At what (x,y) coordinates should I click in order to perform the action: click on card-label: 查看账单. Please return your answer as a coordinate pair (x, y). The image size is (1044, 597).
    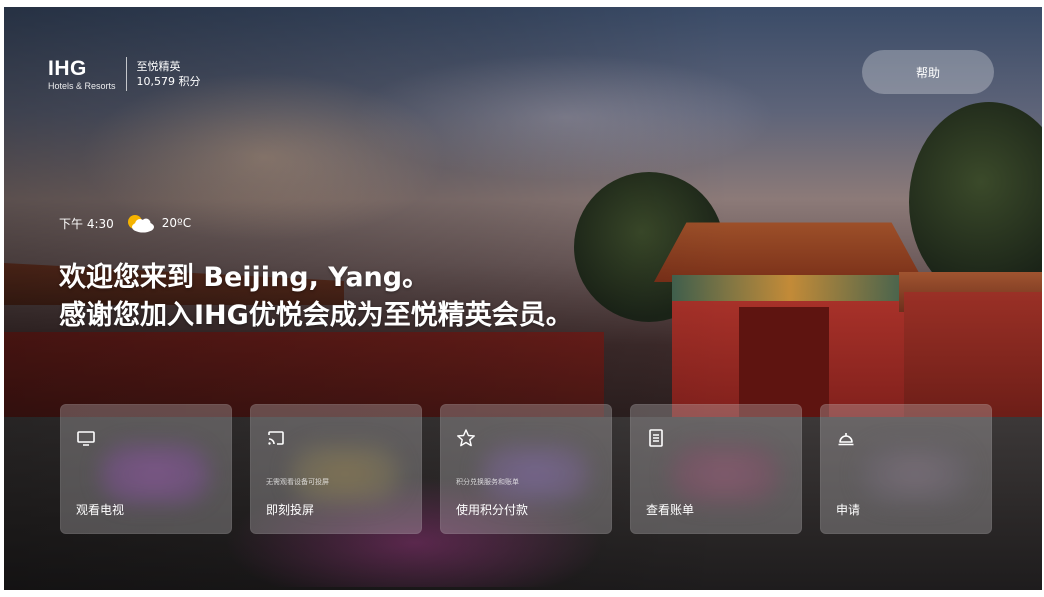
    Looking at the image, I should click on (670, 510).